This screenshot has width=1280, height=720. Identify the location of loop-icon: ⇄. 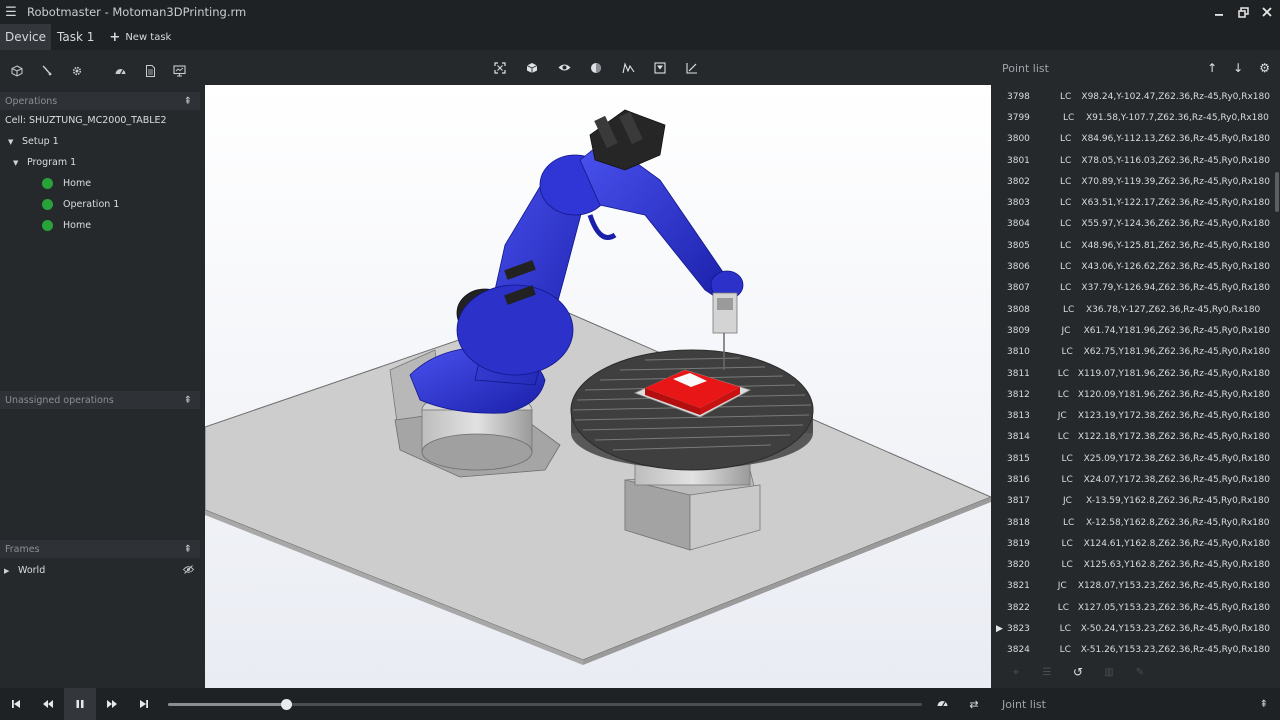
(974, 704).